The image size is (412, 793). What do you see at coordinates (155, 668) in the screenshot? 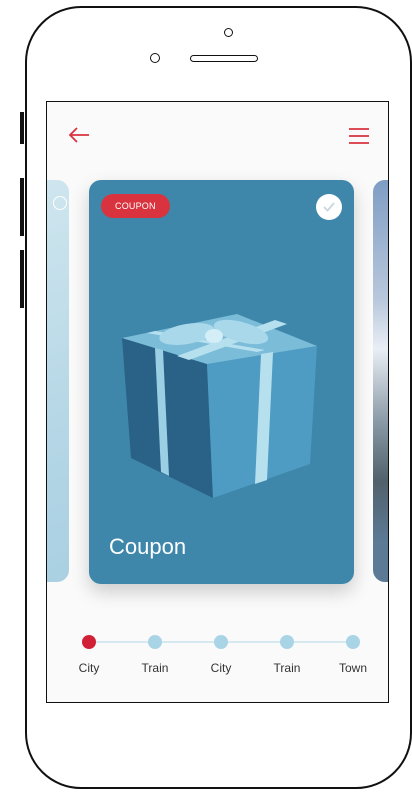
I see `timeline-label-2: Train` at bounding box center [155, 668].